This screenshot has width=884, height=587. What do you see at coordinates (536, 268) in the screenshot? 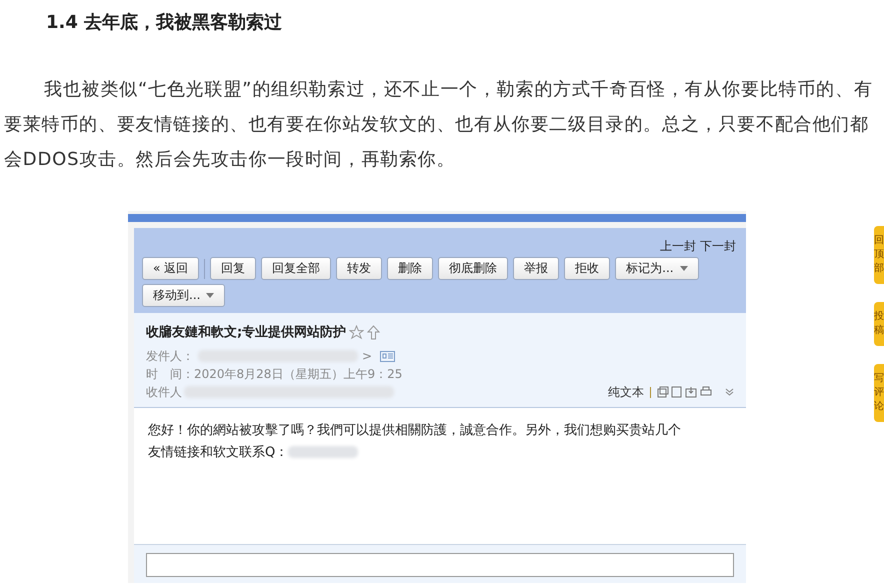
I see `toolbar-button: 举报` at bounding box center [536, 268].